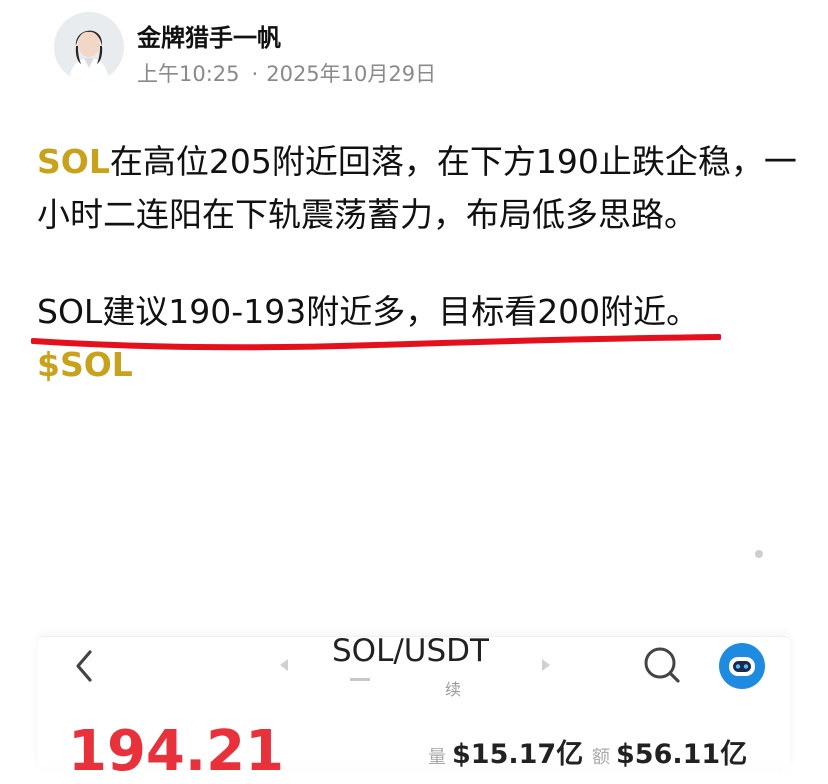 This screenshot has width=828, height=784. Describe the element at coordinates (453, 689) in the screenshot. I see `pair-subtitle: 续` at that location.